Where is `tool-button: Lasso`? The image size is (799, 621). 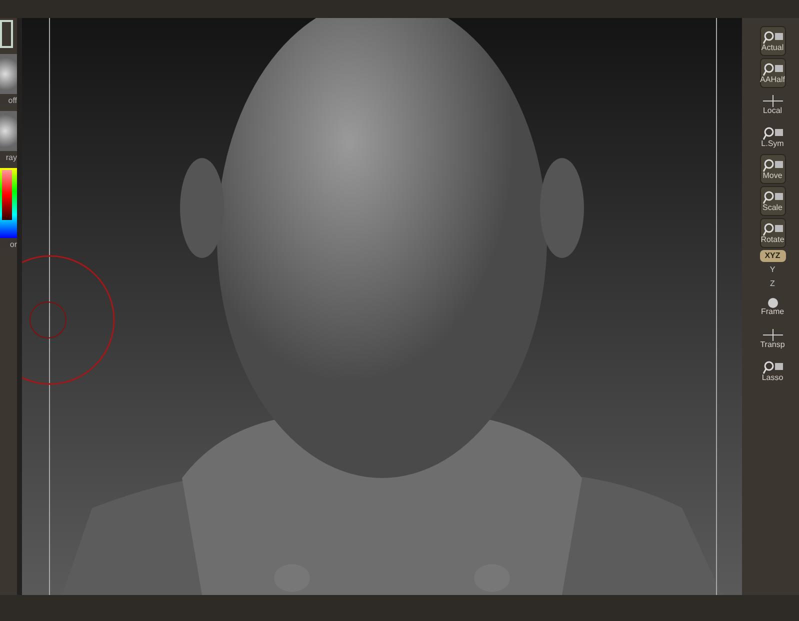
tool-button: Lasso is located at coordinates (773, 371).